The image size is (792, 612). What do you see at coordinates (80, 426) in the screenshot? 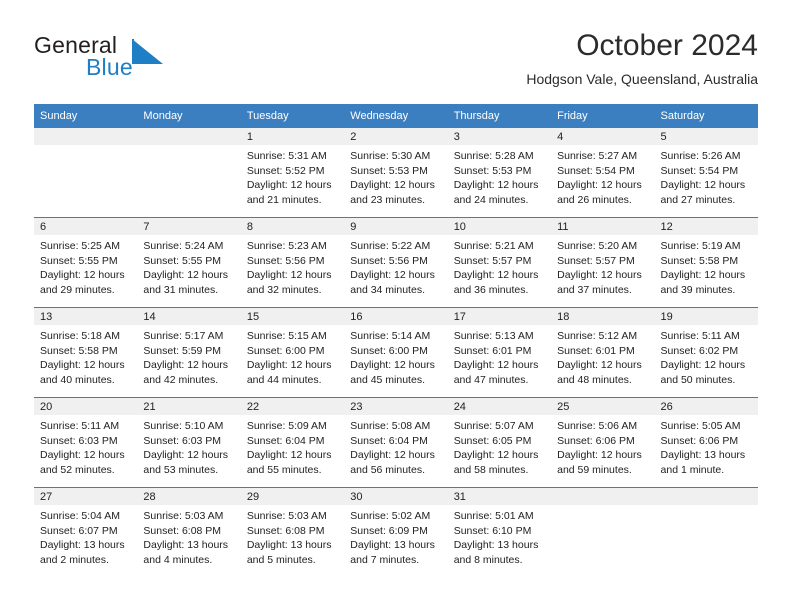
I see `sunrise-time: Sunrise: 5:11 AM` at bounding box center [80, 426].